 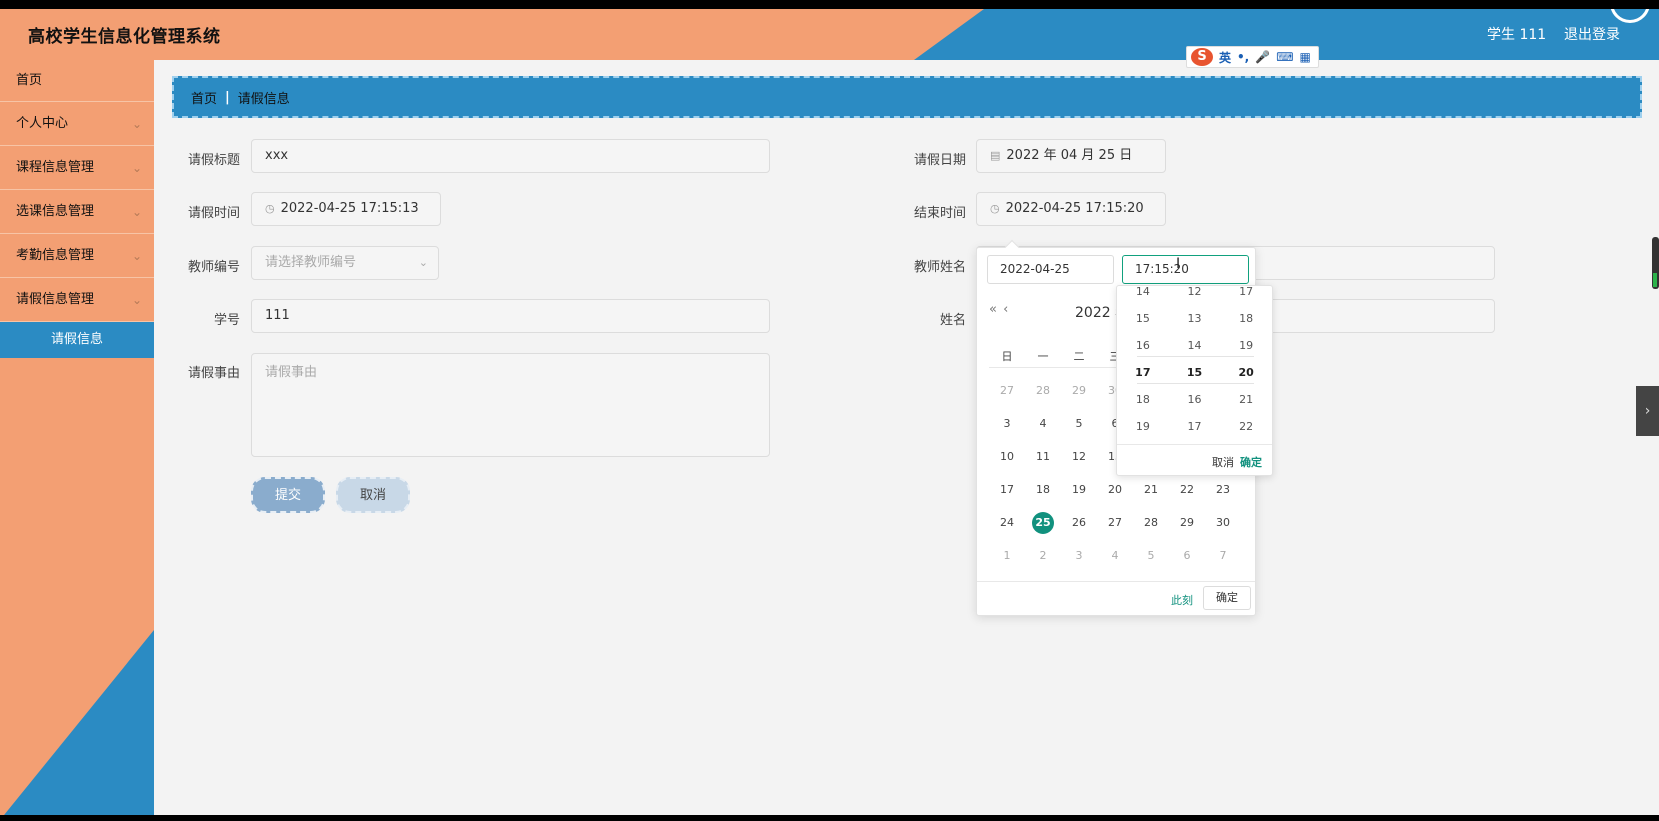 I want to click on calendar-day: 7, so click(x=1223, y=555).